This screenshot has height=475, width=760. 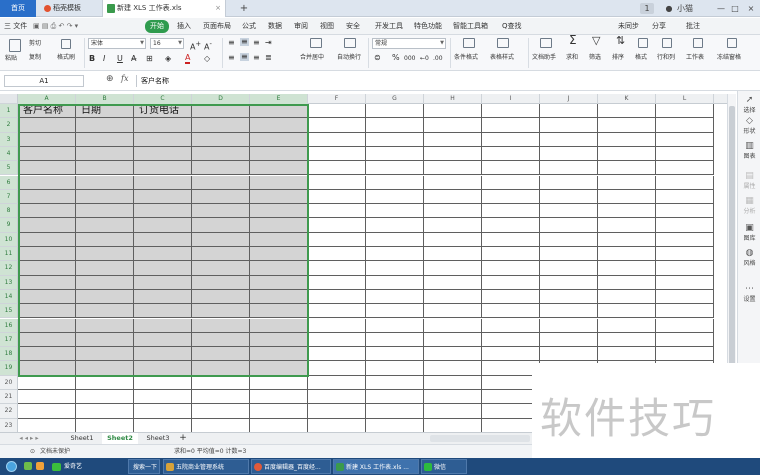 What do you see at coordinates (163, 239) in the screenshot?
I see `cell-c10` at bounding box center [163, 239].